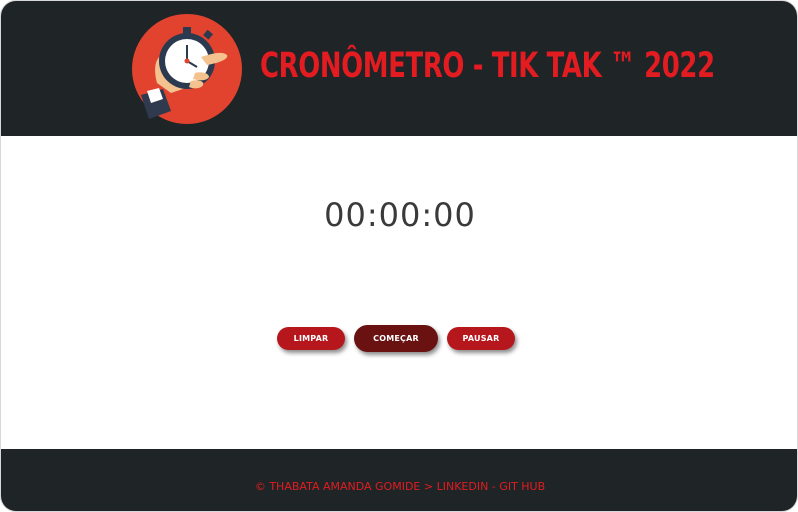 The width and height of the screenshot is (798, 512). What do you see at coordinates (337, 486) in the screenshot?
I see `copyright-text: © THABATA AMANDA GOMIDE` at bounding box center [337, 486].